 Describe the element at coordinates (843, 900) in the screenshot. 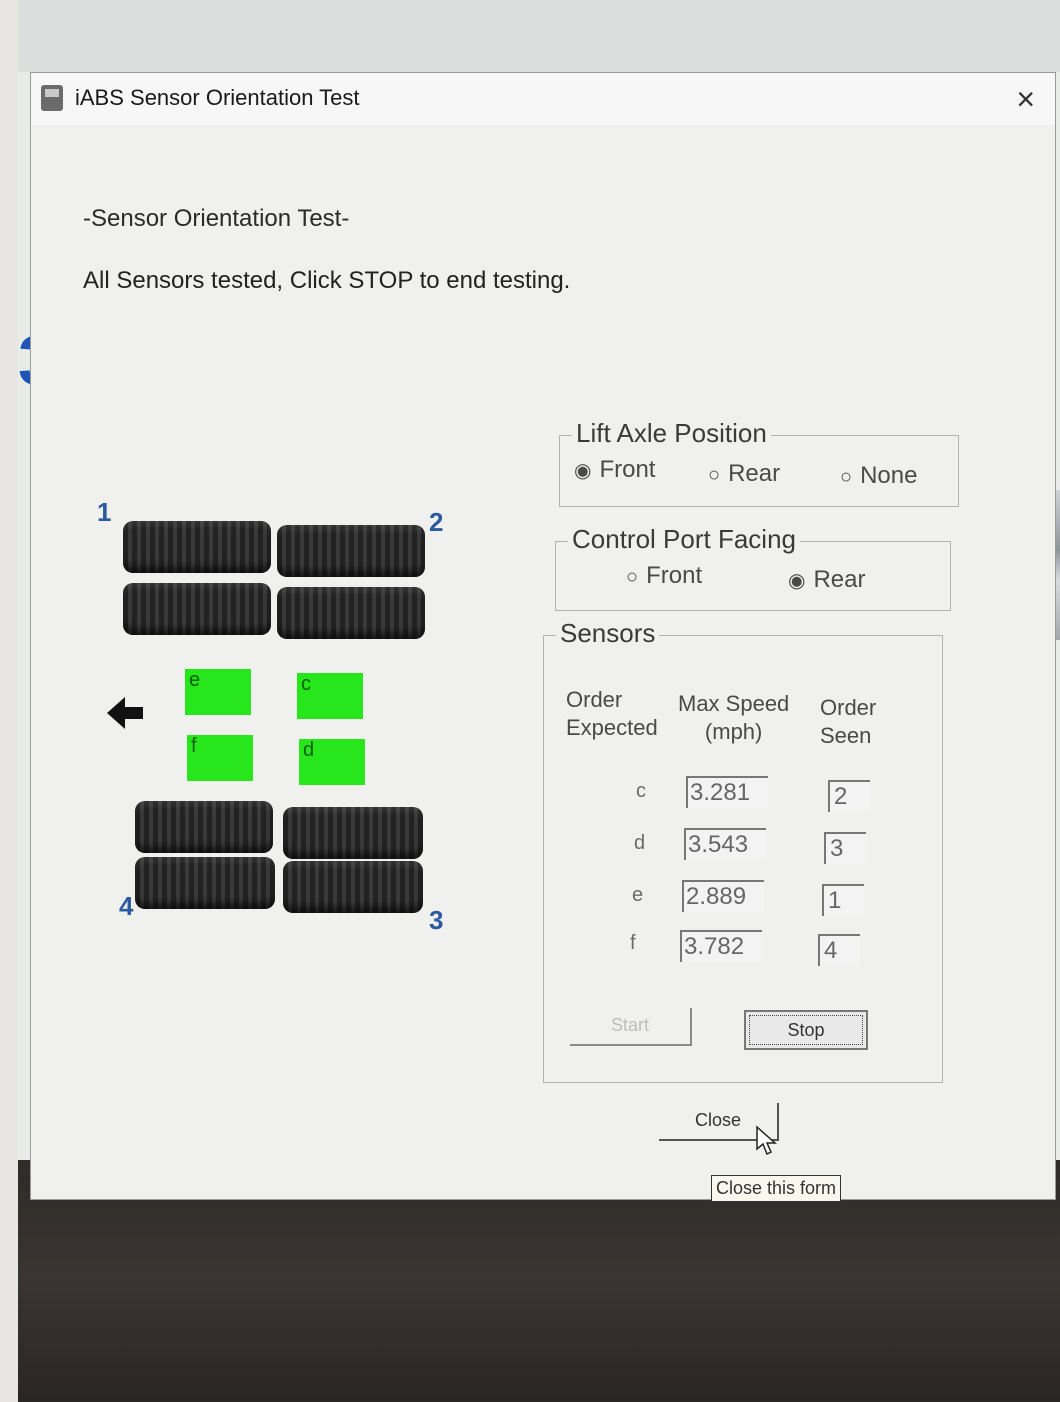

I see `order-seen-field: 1` at that location.